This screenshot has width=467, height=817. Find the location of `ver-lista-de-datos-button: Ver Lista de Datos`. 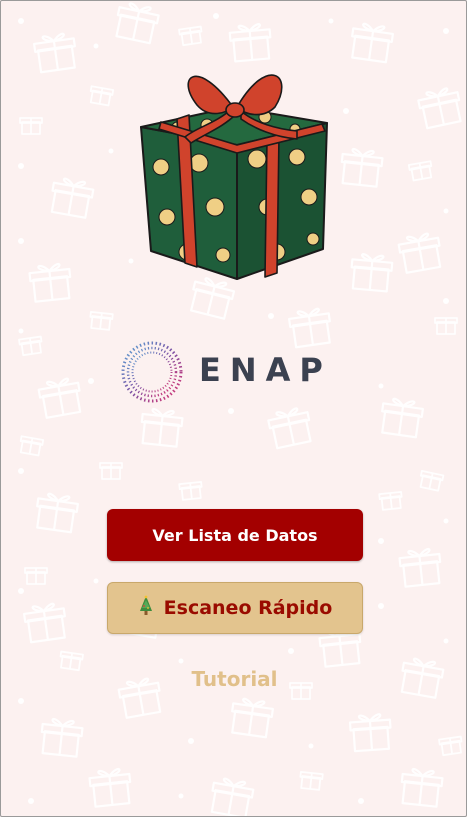

ver-lista-de-datos-button: Ver Lista de Datos is located at coordinates (235, 535).